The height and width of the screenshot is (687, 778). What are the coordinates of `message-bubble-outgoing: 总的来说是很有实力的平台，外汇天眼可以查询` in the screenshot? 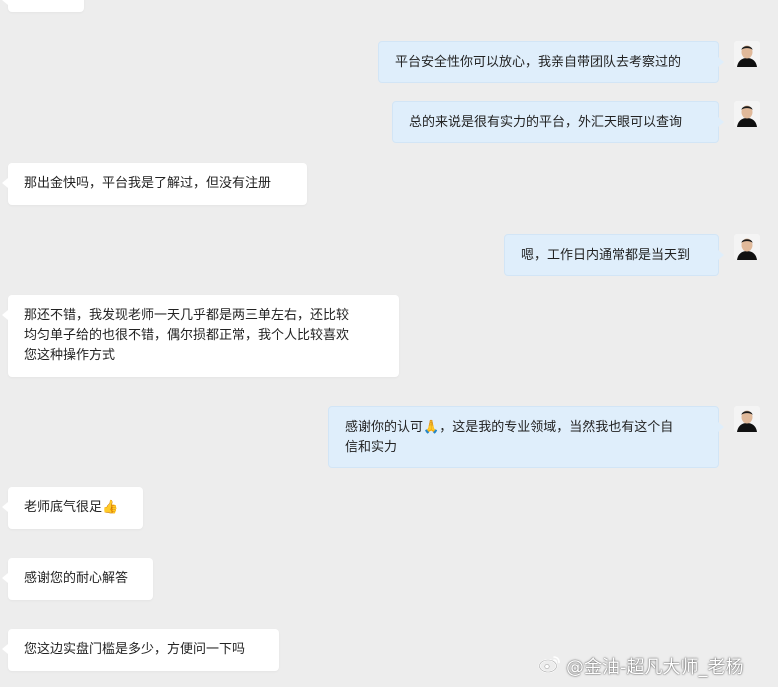 It's located at (558, 122).